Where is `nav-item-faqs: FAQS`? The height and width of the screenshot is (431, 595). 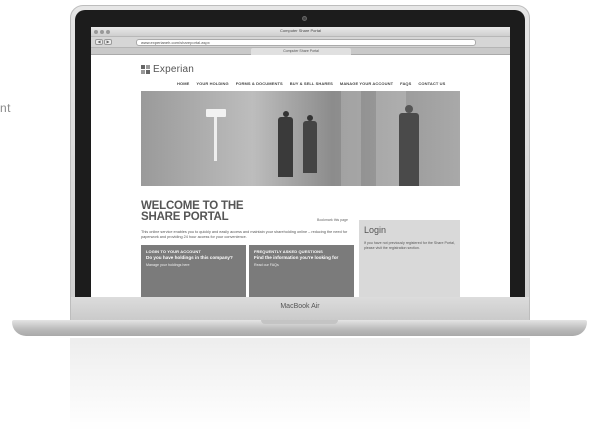
nav-item-faqs: FAQS is located at coordinates (405, 83).